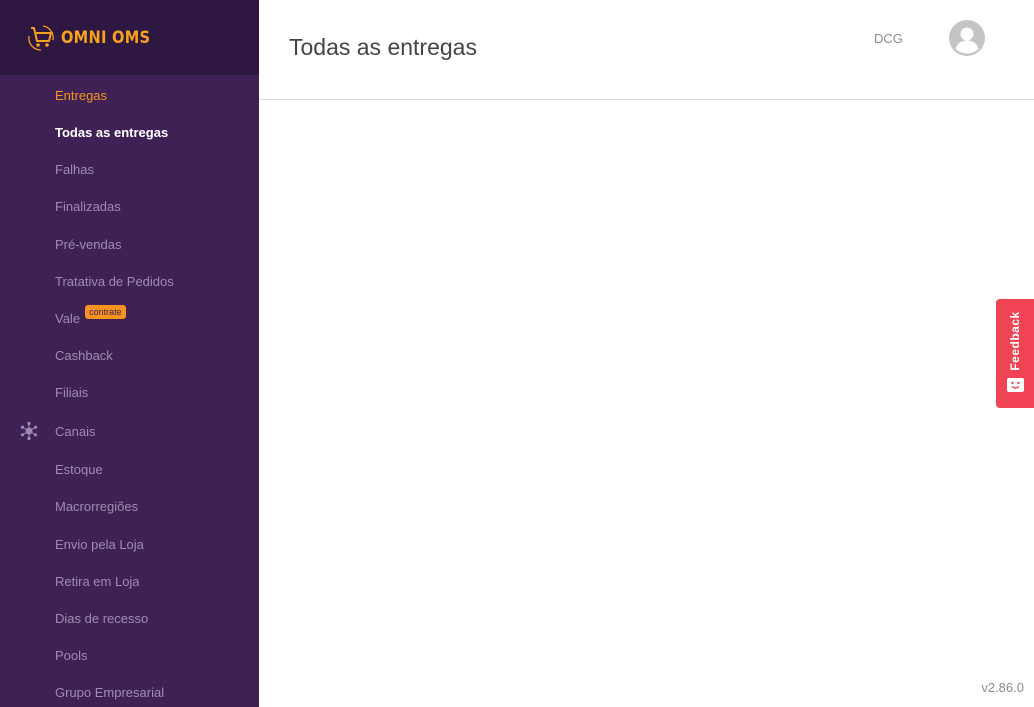 The image size is (1034, 707). I want to click on app-version: v2.86.0, so click(1002, 687).